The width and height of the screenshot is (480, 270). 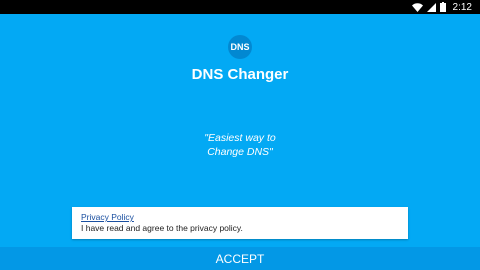 I want to click on tagline-line-1: "Easiest way to, so click(x=240, y=138).